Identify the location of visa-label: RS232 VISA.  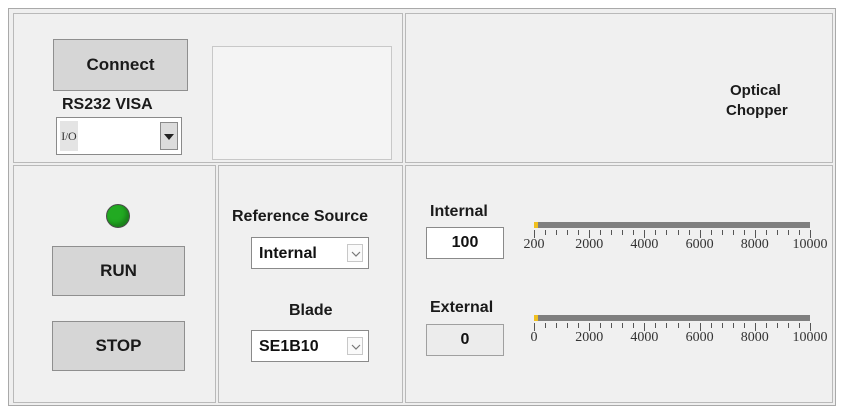
(107, 104).